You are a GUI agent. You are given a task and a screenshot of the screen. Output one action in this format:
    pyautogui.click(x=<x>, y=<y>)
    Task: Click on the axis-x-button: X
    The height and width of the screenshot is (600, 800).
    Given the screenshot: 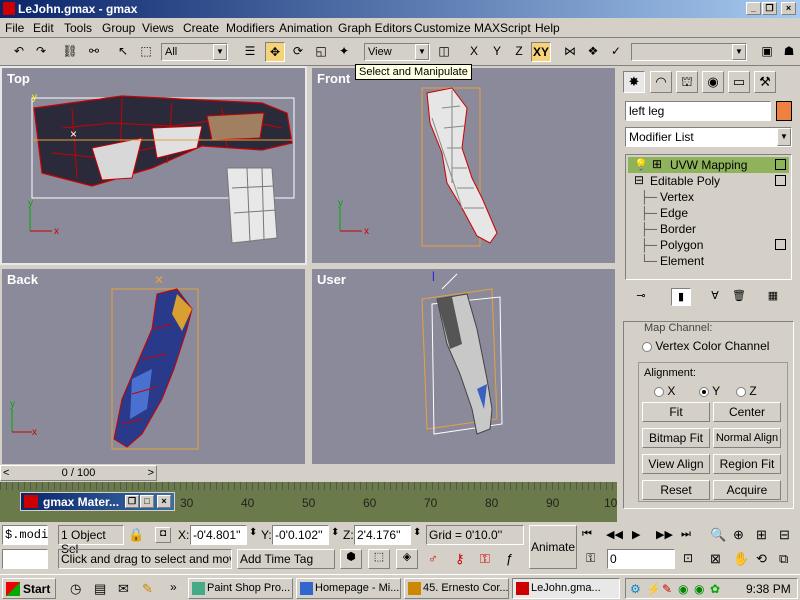 What is the action you would take?
    pyautogui.click(x=474, y=52)
    